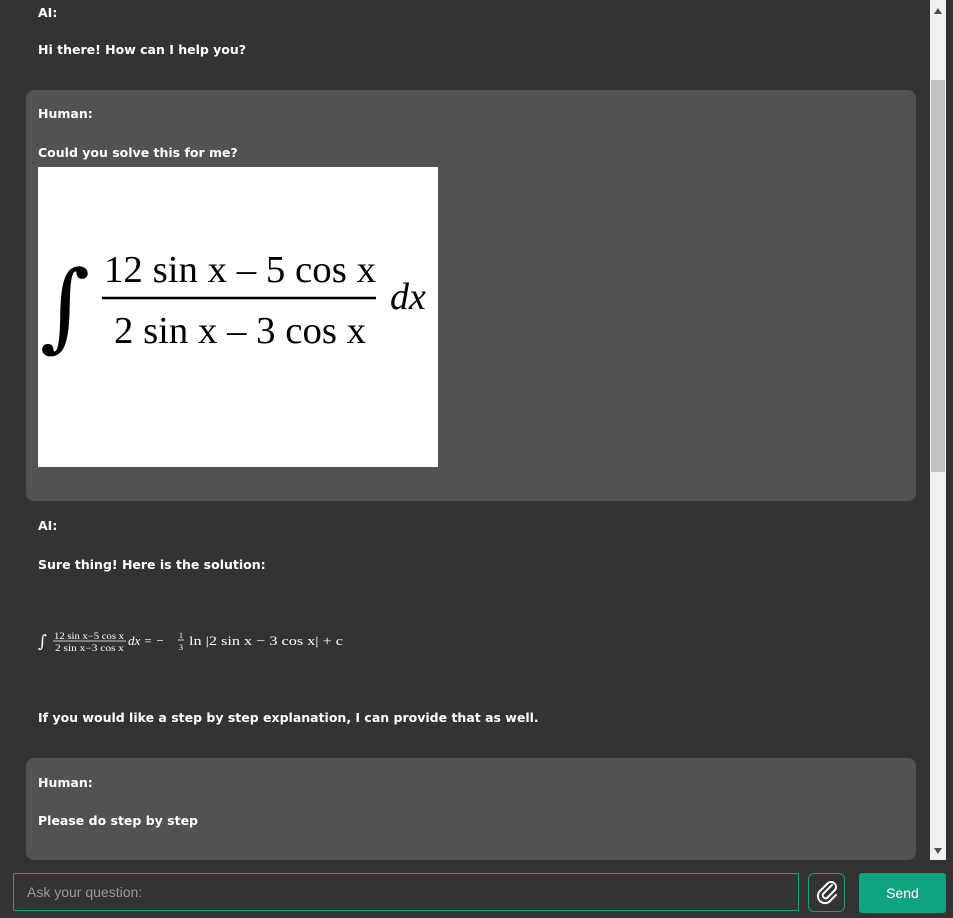 The height and width of the screenshot is (918, 953). Describe the element at coordinates (118, 820) in the screenshot. I see `message-text: Please do step by step` at that location.